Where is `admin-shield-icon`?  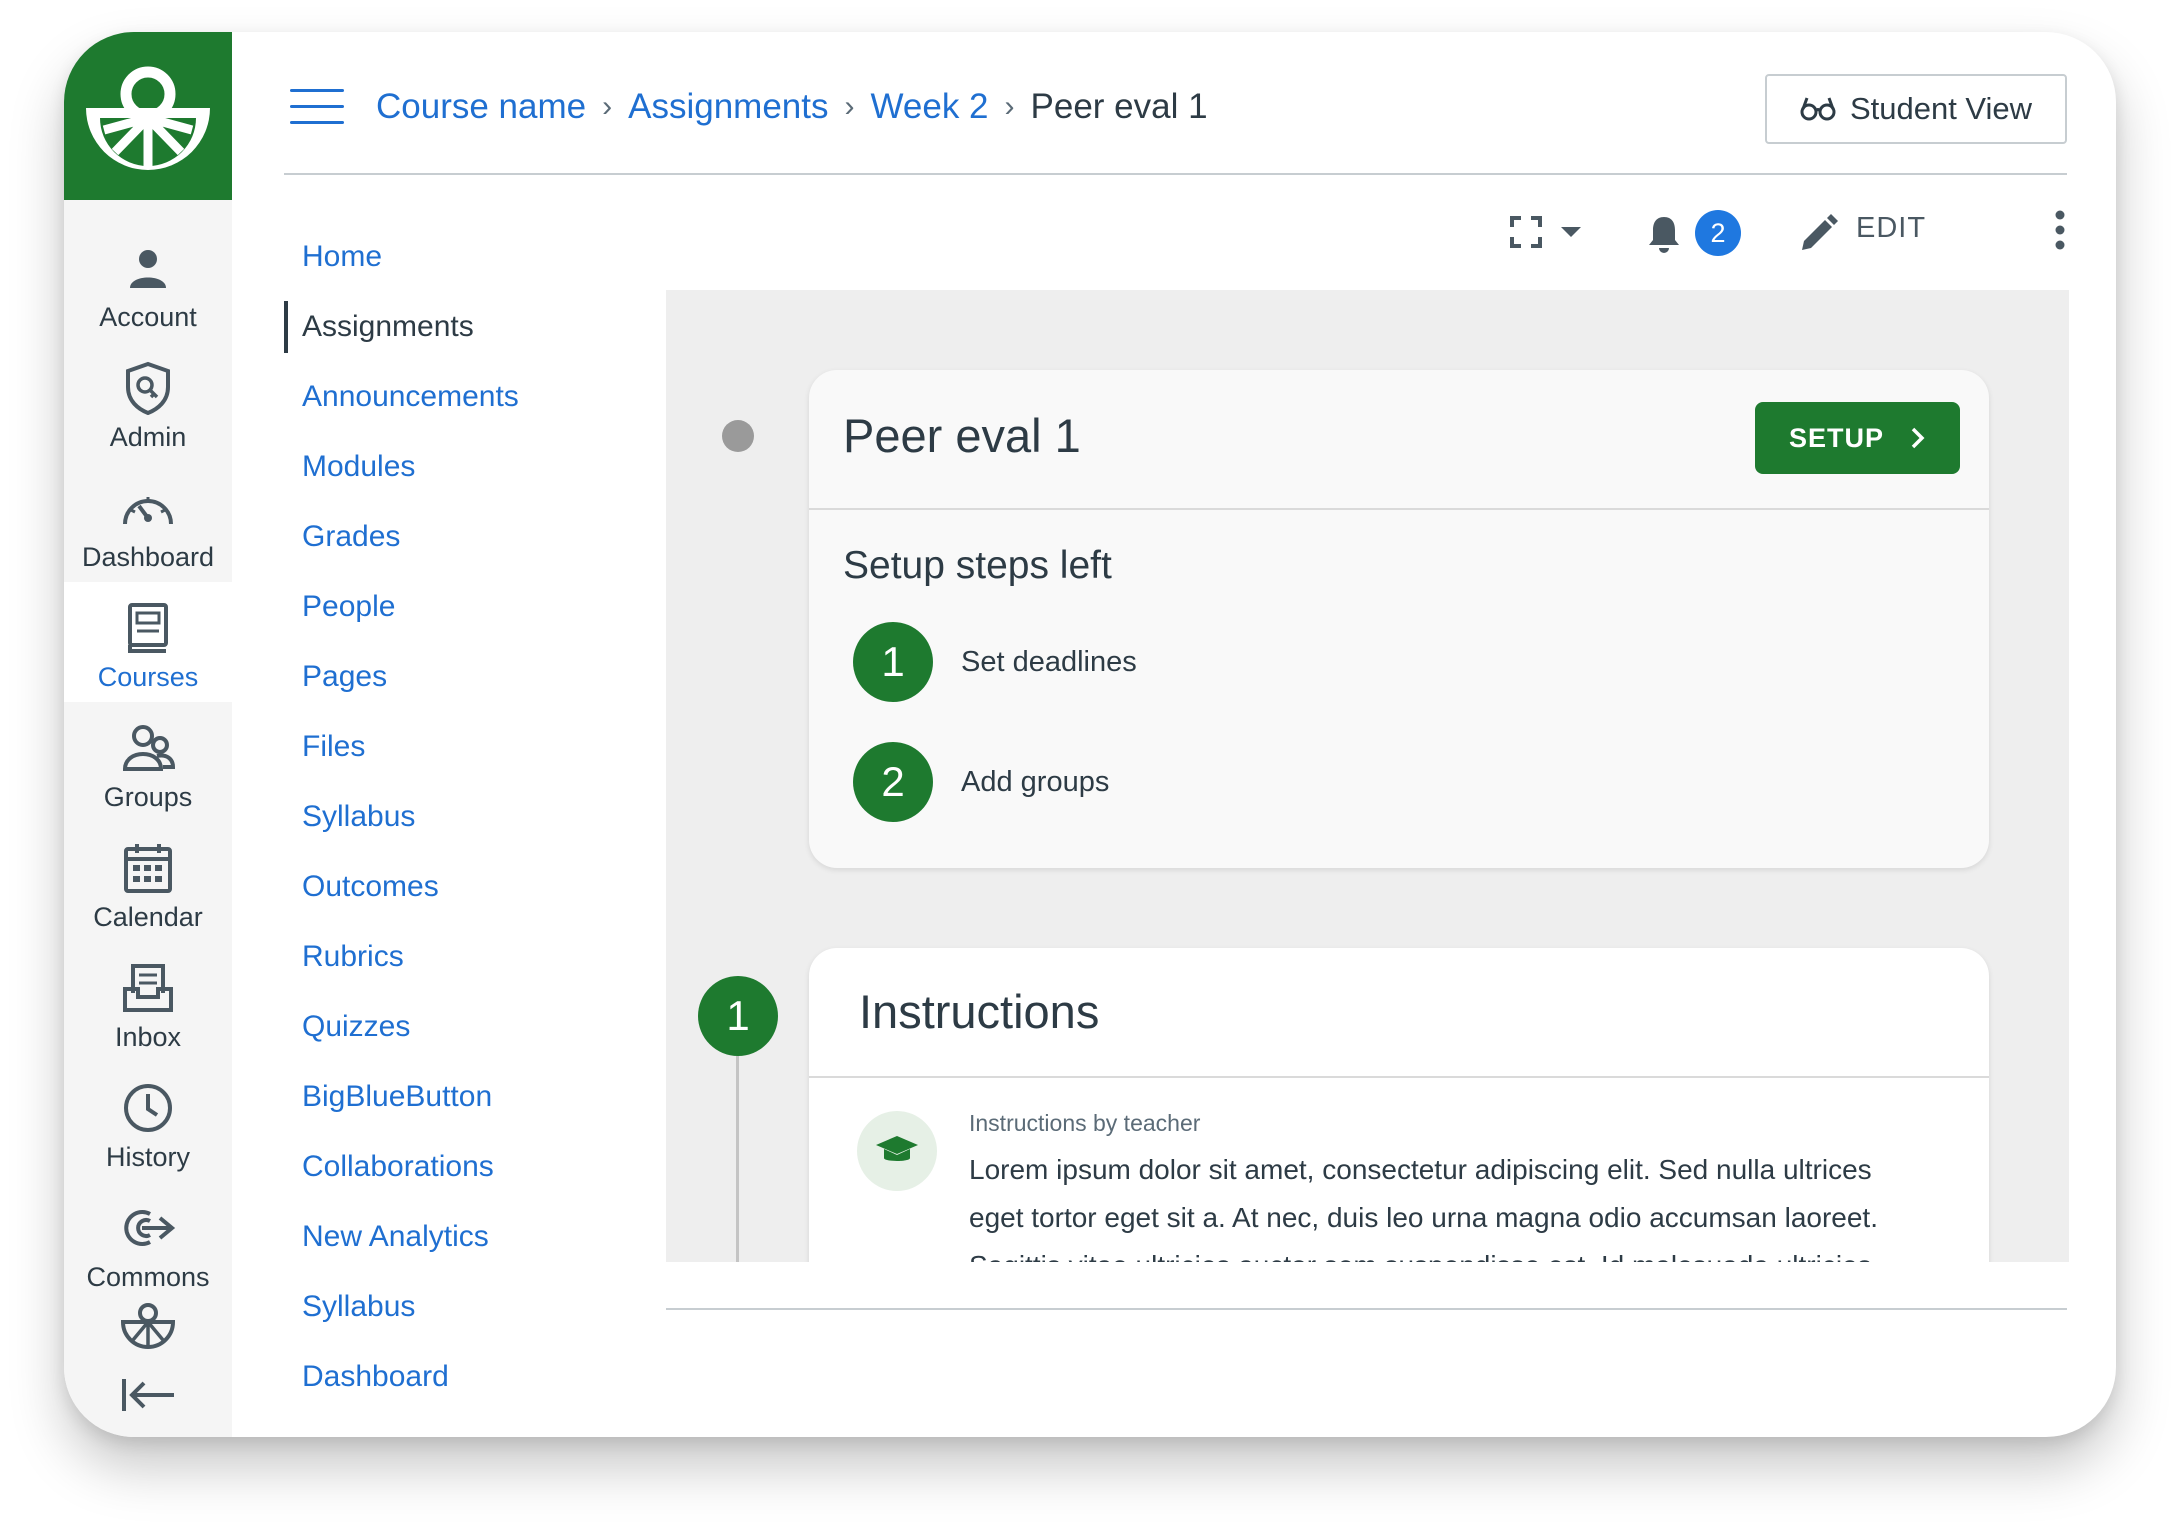
admin-shield-icon is located at coordinates (148, 388).